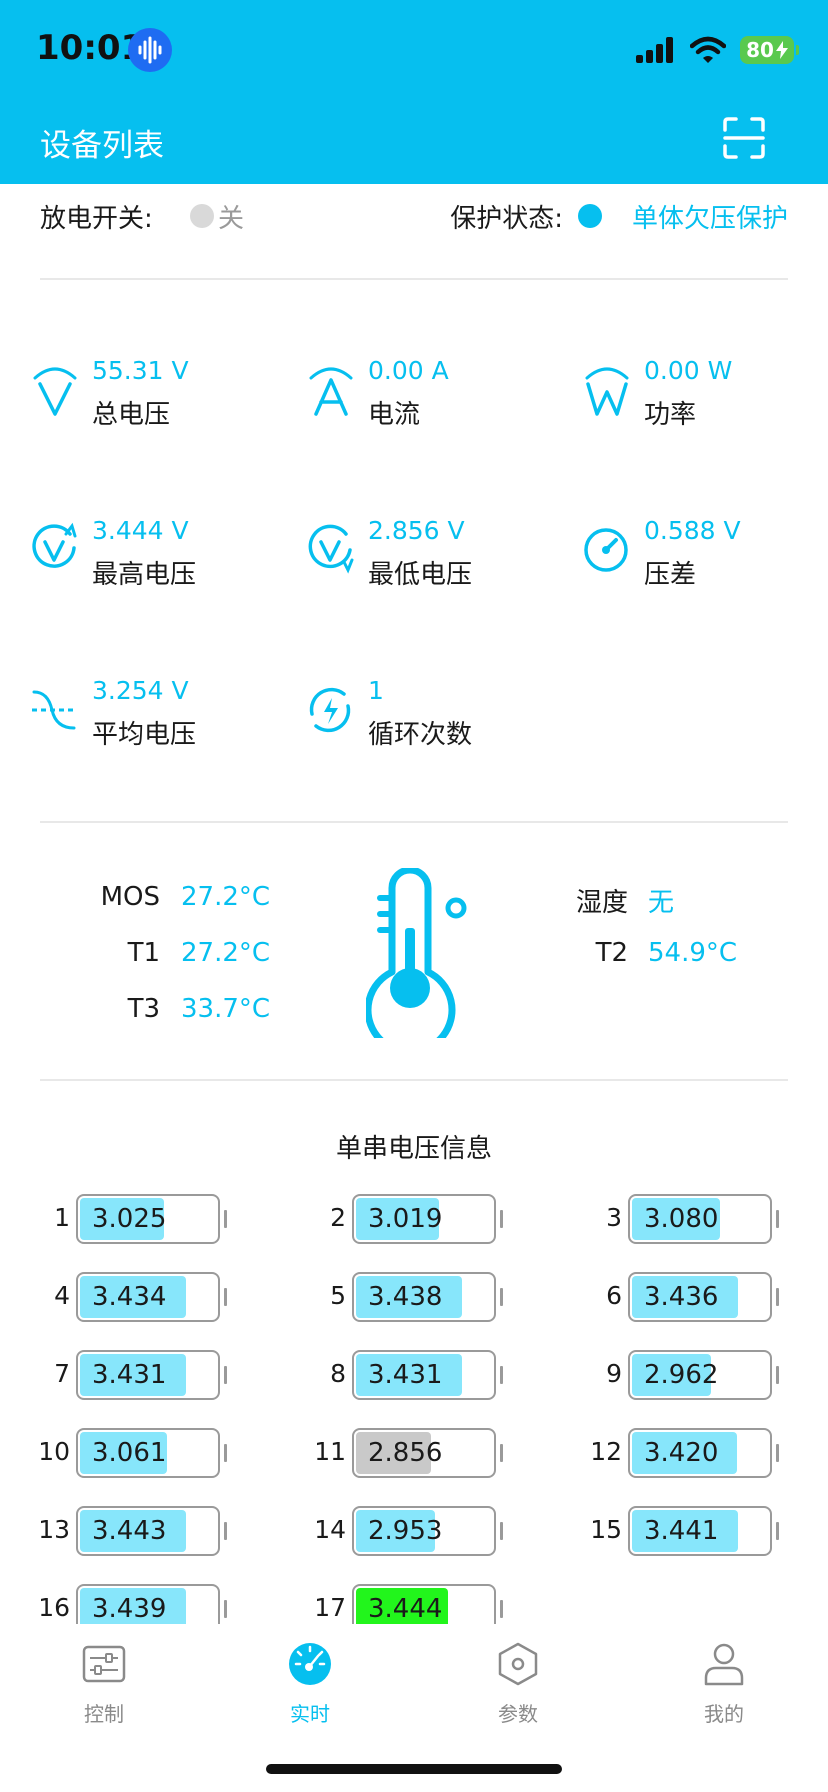  I want to click on cell-battery-bar: 3.061, so click(148, 1453).